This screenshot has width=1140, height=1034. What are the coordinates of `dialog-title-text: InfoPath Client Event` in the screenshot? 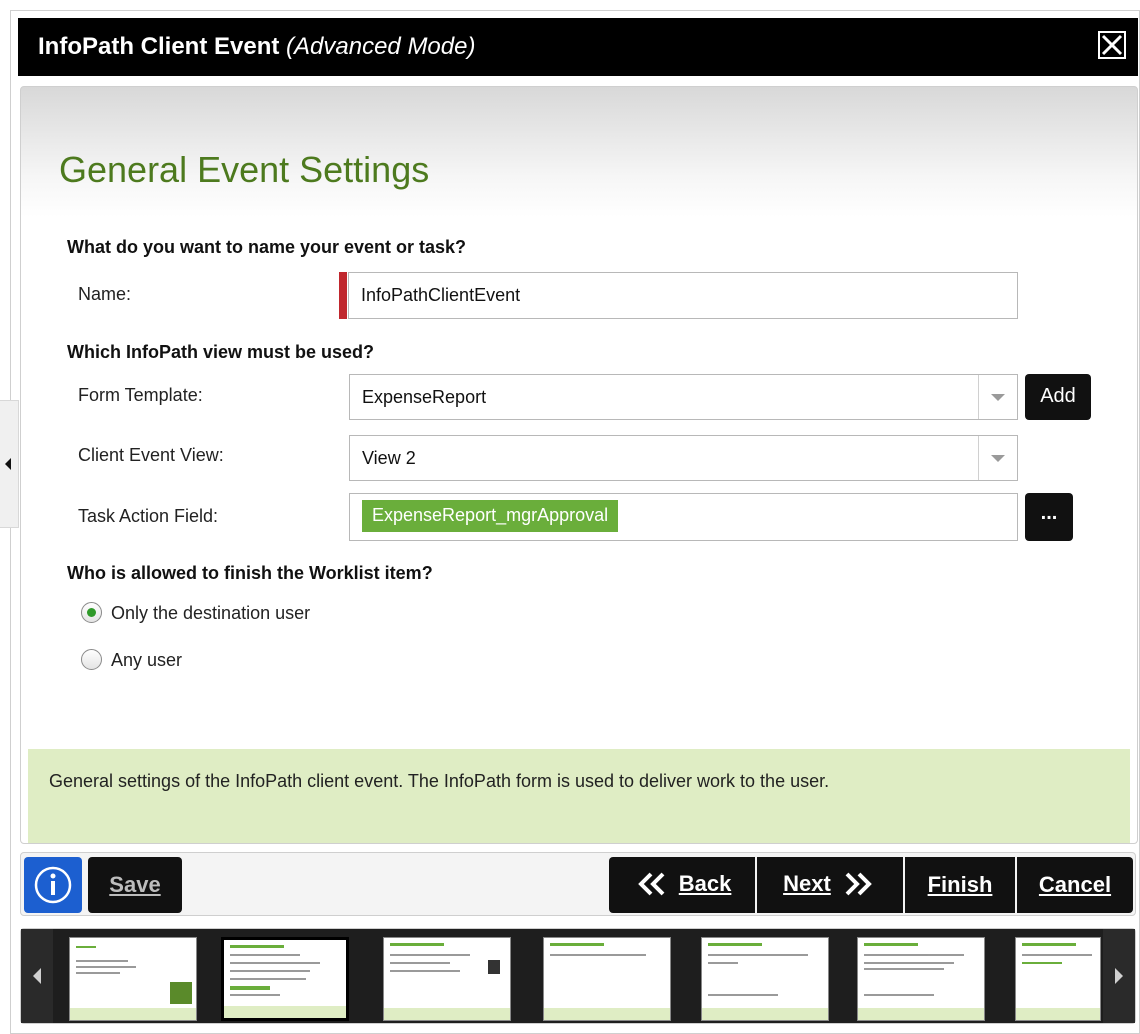 It's located at (159, 46).